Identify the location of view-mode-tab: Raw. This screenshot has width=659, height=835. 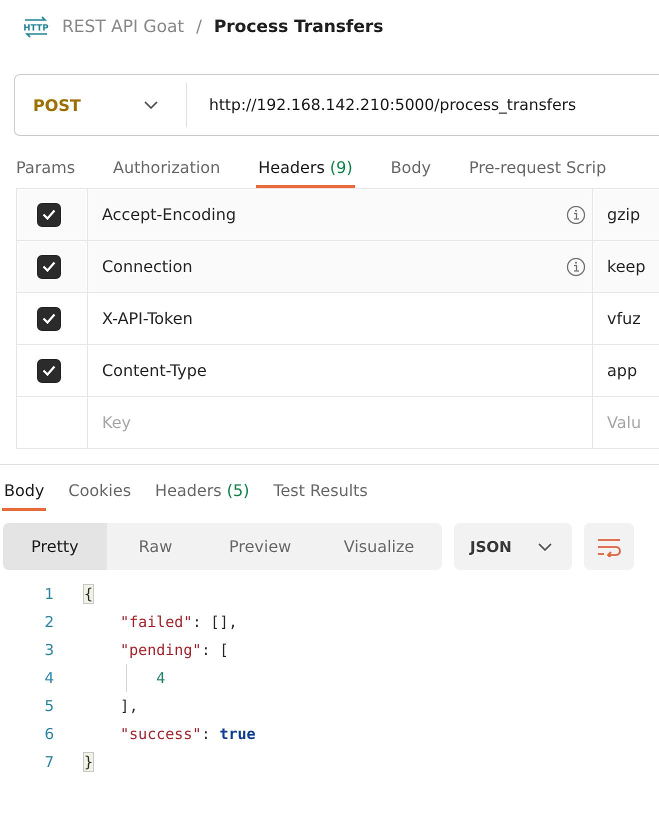
(155, 546).